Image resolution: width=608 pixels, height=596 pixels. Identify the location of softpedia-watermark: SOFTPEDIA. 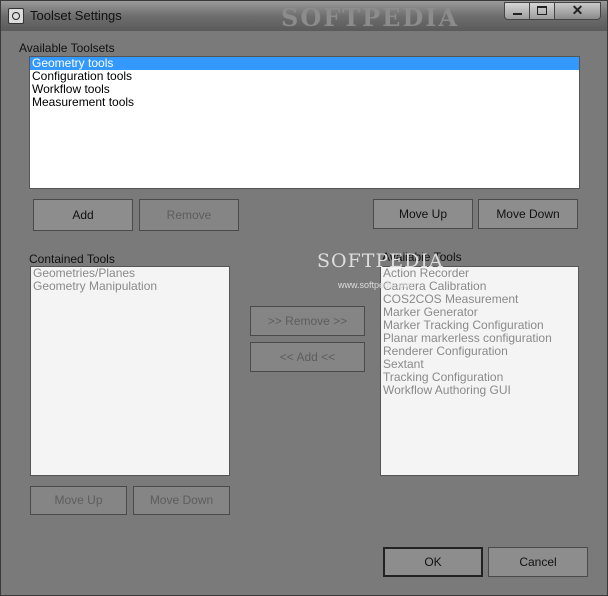
(380, 261).